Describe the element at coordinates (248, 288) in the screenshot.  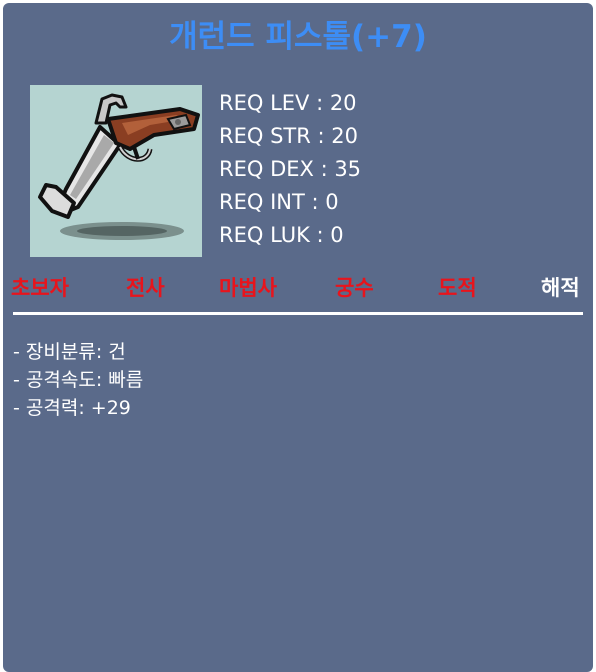
I see `job-magician: 마법사` at that location.